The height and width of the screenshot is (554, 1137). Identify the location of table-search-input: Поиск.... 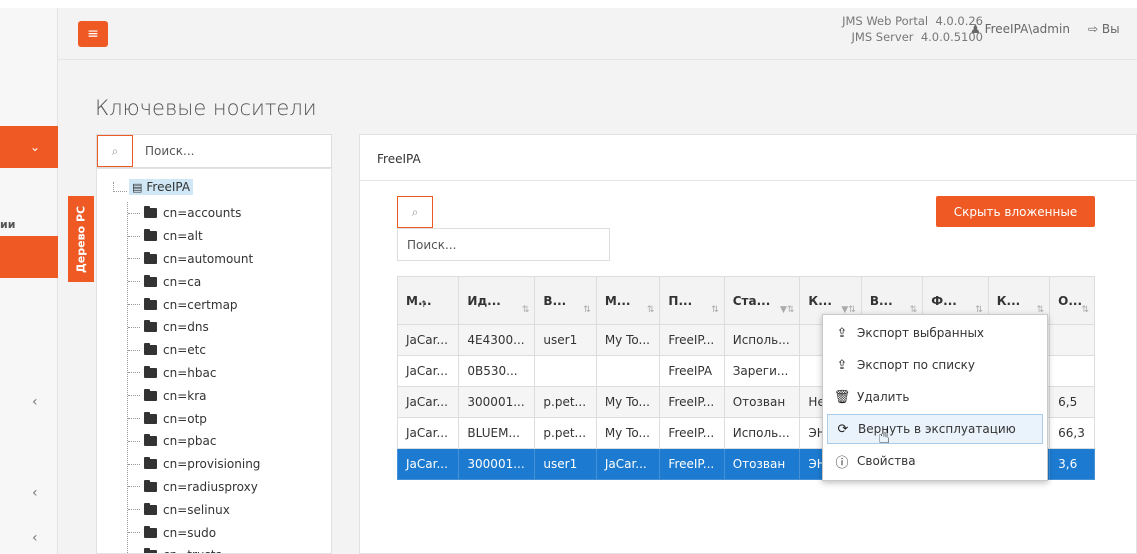
(503, 244).